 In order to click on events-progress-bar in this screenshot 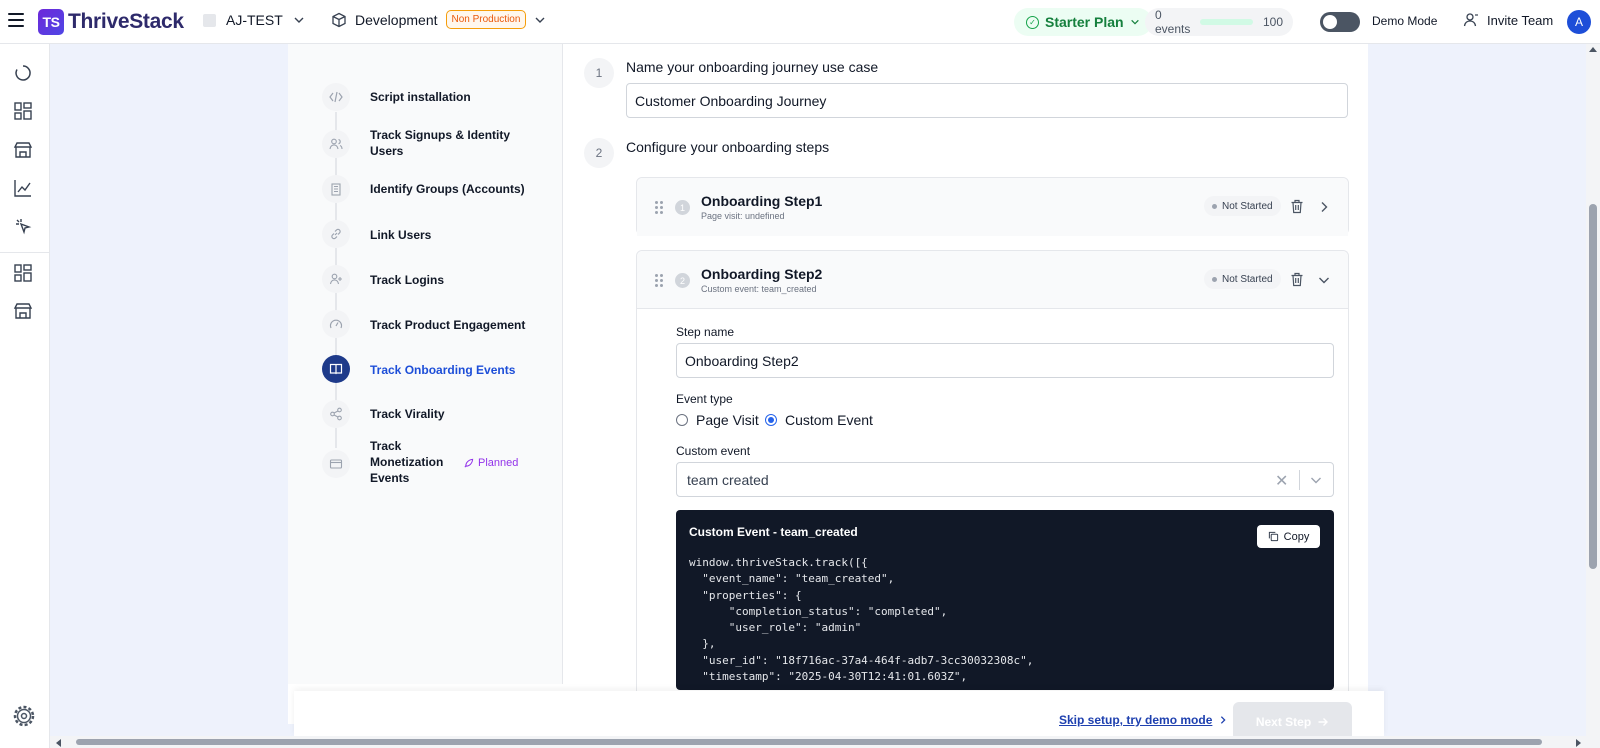, I will do `click(1226, 22)`.